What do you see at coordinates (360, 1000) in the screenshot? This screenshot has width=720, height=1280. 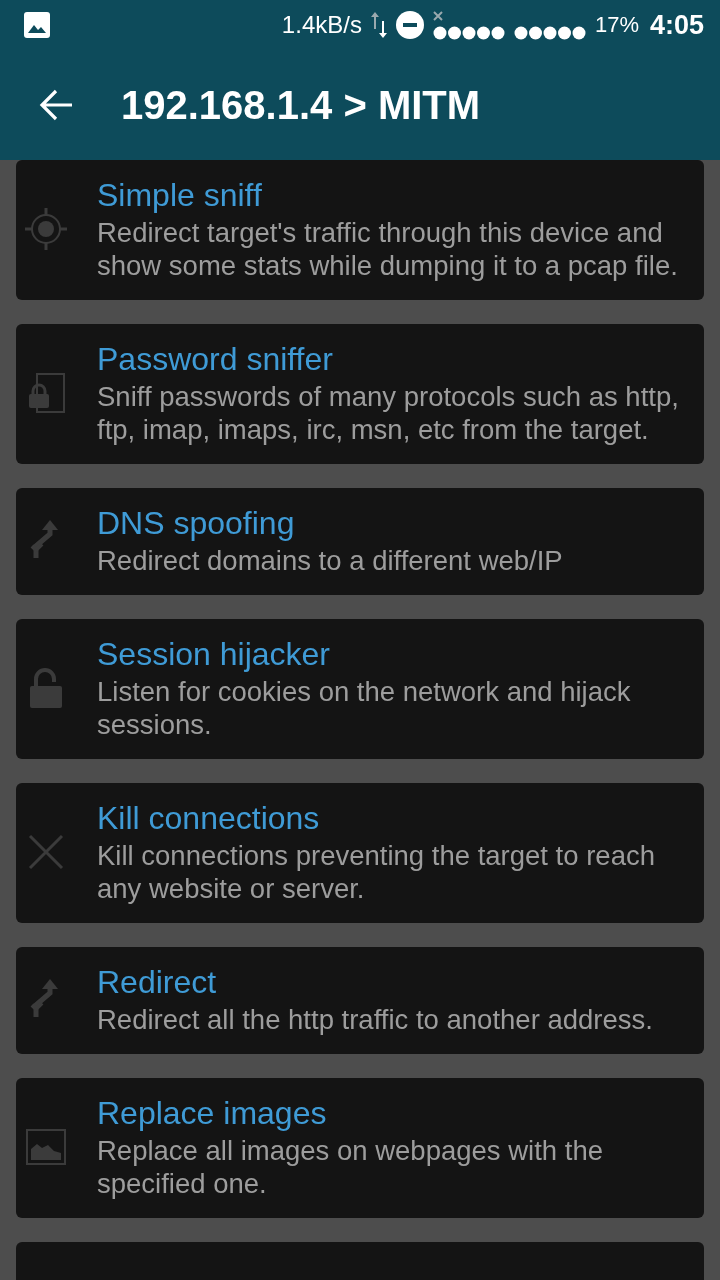 I see `attack-card: Redirect Redirect all the http traffic to another address.` at bounding box center [360, 1000].